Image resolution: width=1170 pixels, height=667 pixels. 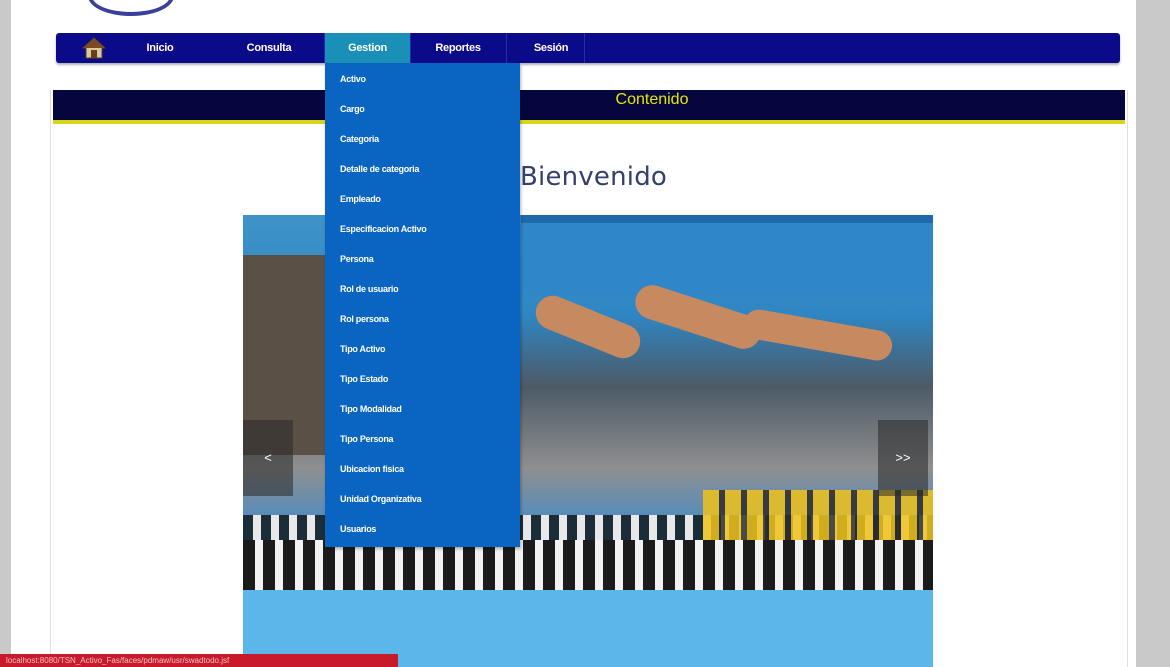 I want to click on left-gutter, so click(x=5, y=333).